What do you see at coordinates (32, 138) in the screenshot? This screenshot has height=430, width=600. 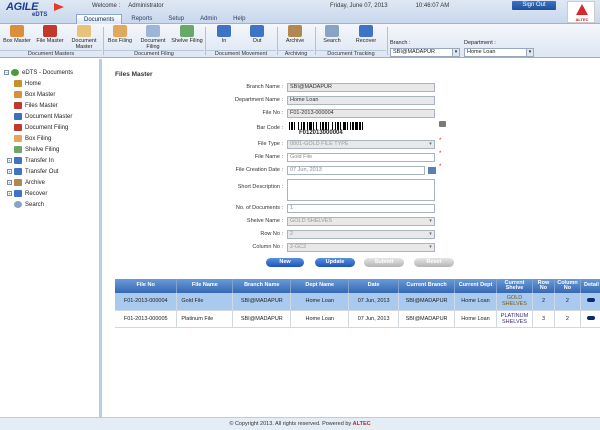 I see `sidebar-item-box-filing: Box Filing` at bounding box center [32, 138].